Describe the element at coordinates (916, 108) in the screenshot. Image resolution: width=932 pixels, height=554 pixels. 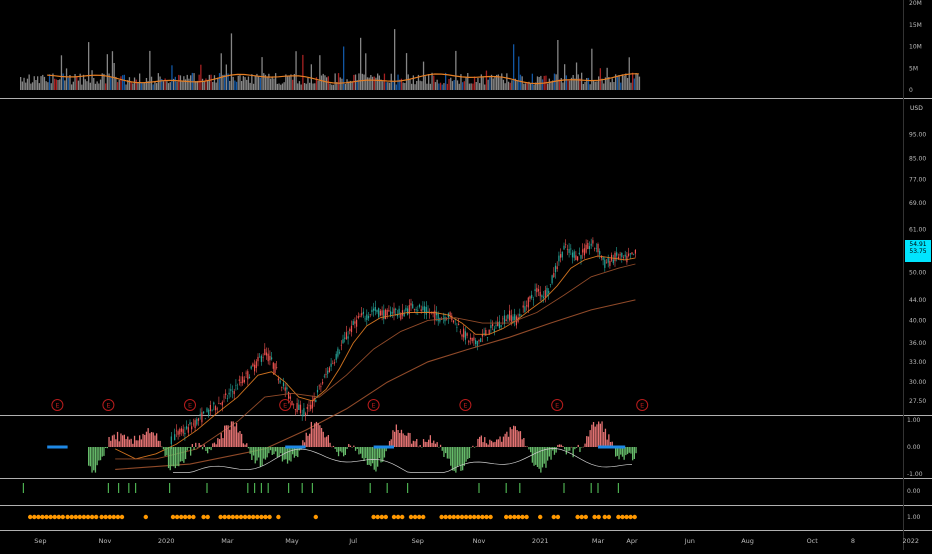
I see `currency-label: USD` at that location.